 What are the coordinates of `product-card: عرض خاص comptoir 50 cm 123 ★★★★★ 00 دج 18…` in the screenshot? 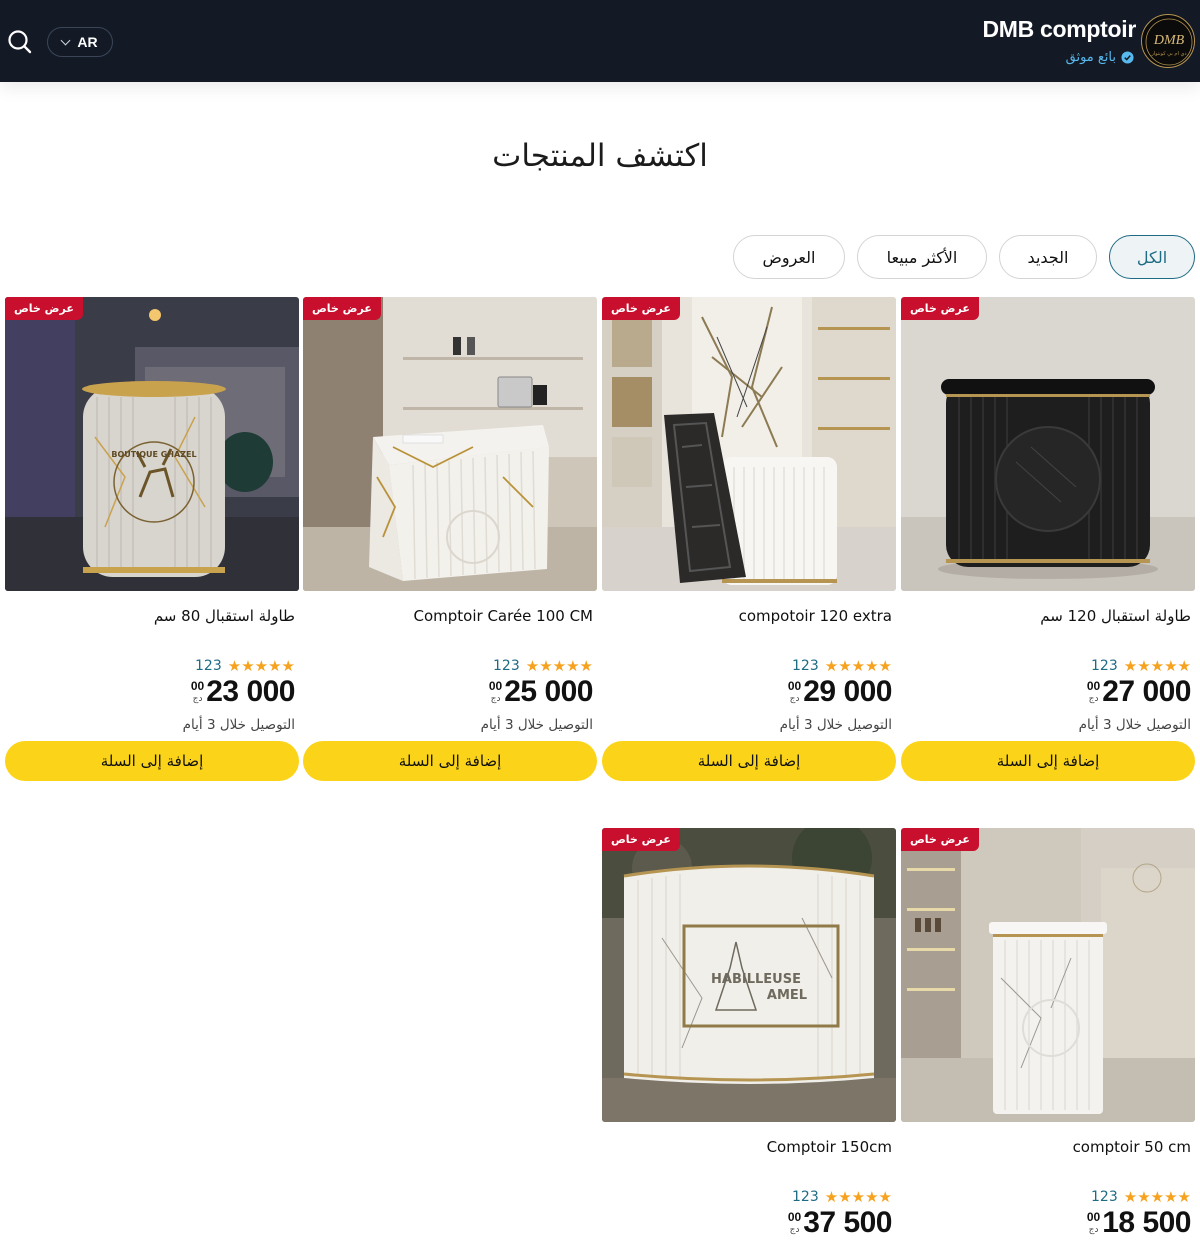 It's located at (1048, 1033).